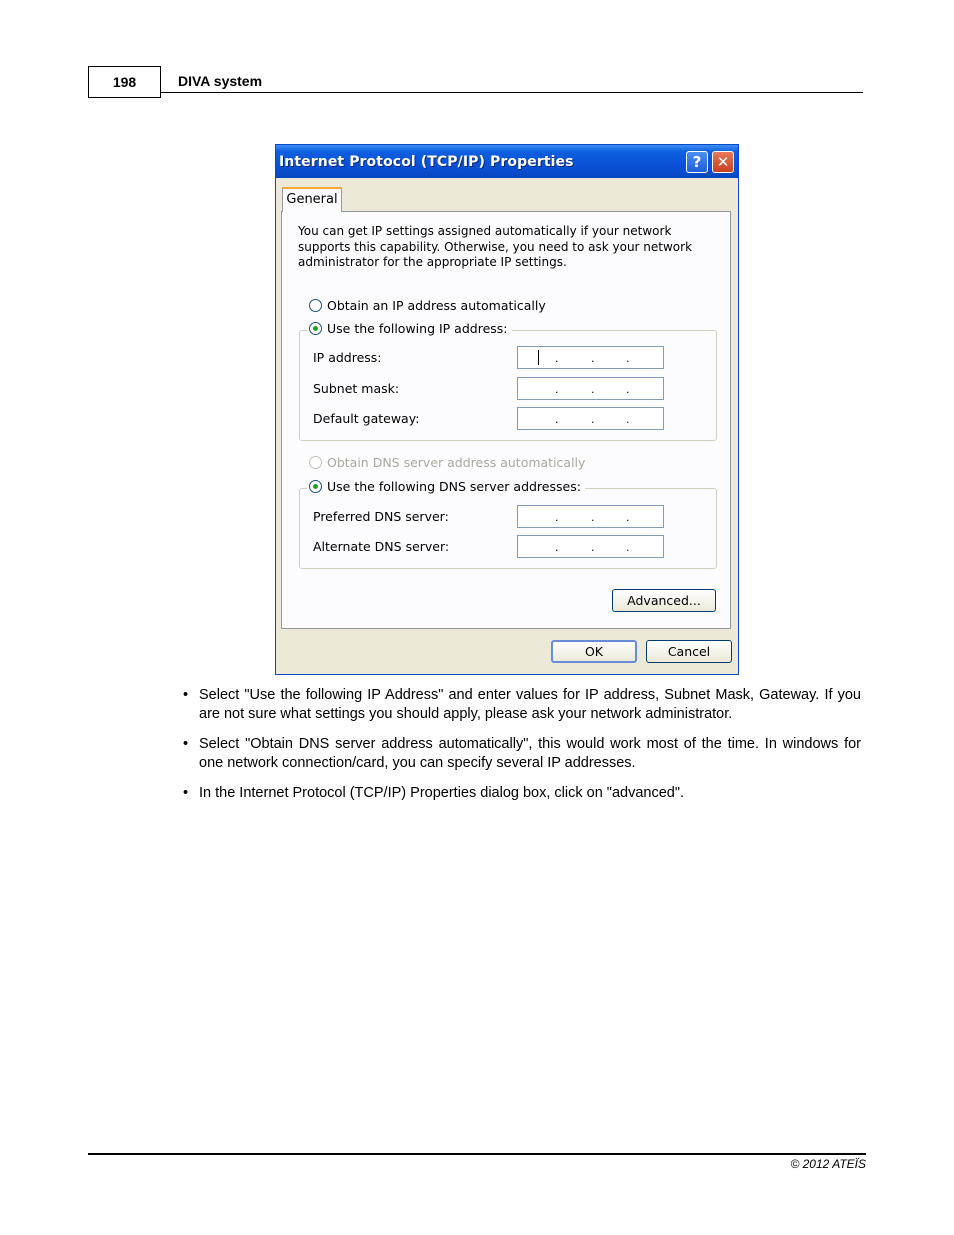 The width and height of the screenshot is (954, 1235). Describe the element at coordinates (477, 1154) in the screenshot. I see `footer-rule` at that location.